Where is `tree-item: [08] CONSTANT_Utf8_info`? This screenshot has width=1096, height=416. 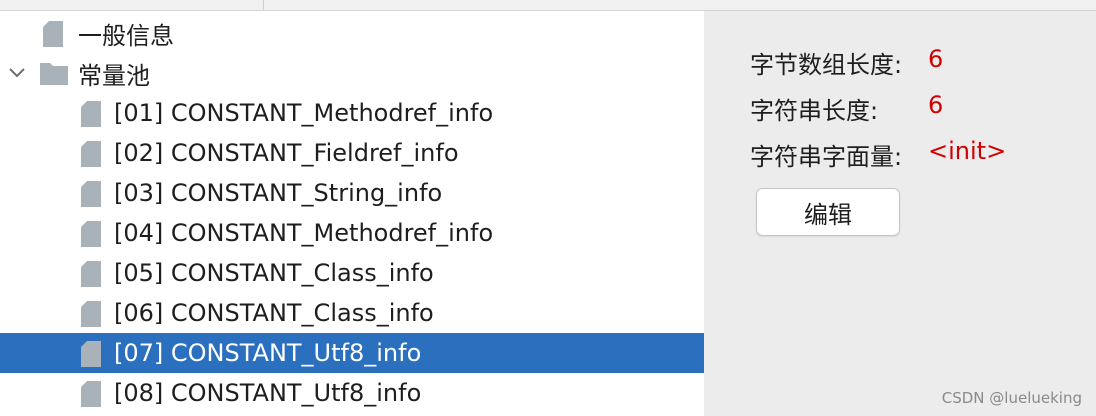 tree-item: [08] CONSTANT_Utf8_info is located at coordinates (352, 393).